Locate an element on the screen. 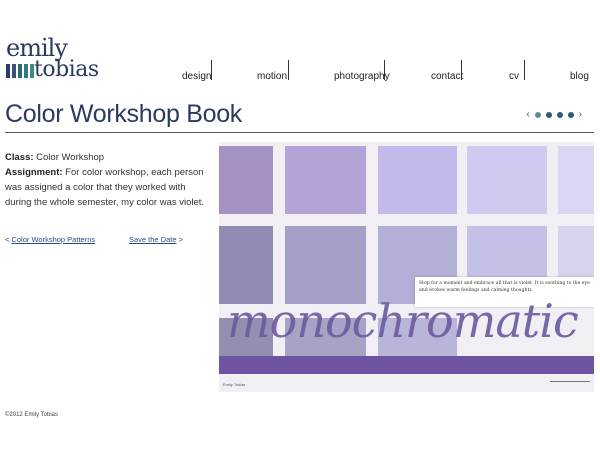 The width and height of the screenshot is (600, 468). image-credit: Emily Tobias is located at coordinates (234, 384).